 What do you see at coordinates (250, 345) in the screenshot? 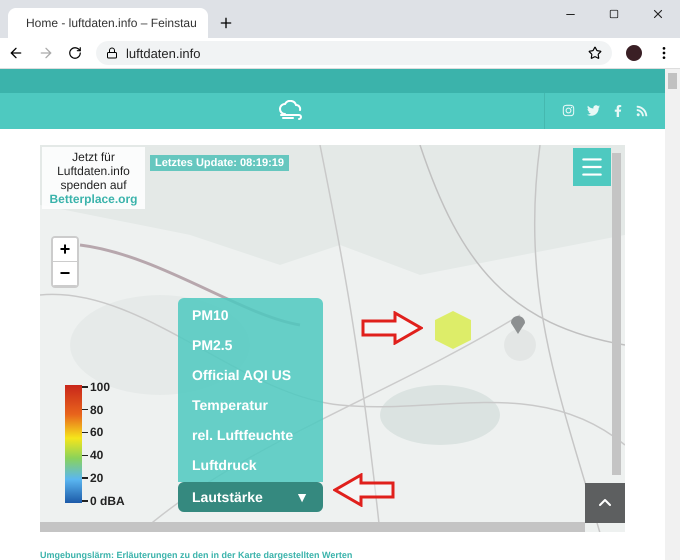
I see `layer-option: PM2.5` at bounding box center [250, 345].